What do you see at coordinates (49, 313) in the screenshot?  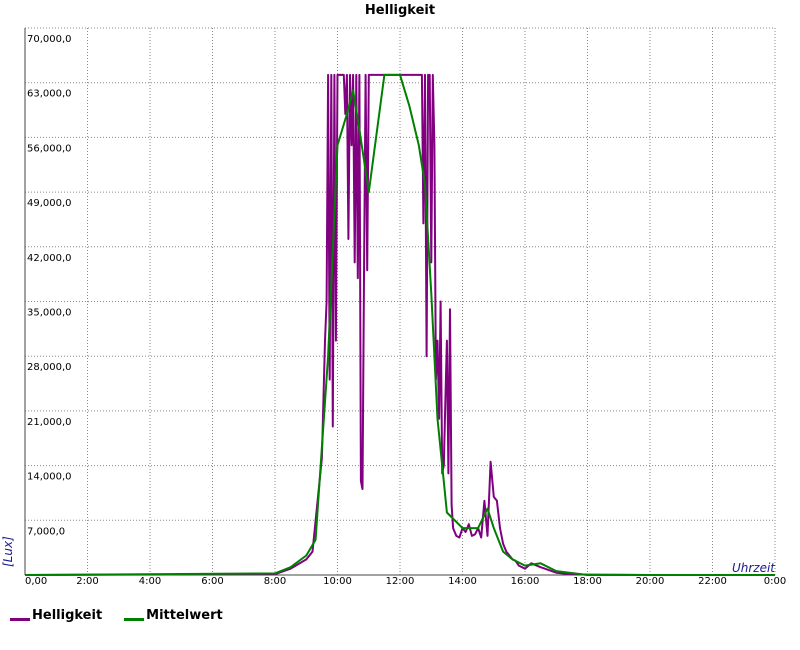 I see `y-tick-label: 35,000,0` at bounding box center [49, 313].